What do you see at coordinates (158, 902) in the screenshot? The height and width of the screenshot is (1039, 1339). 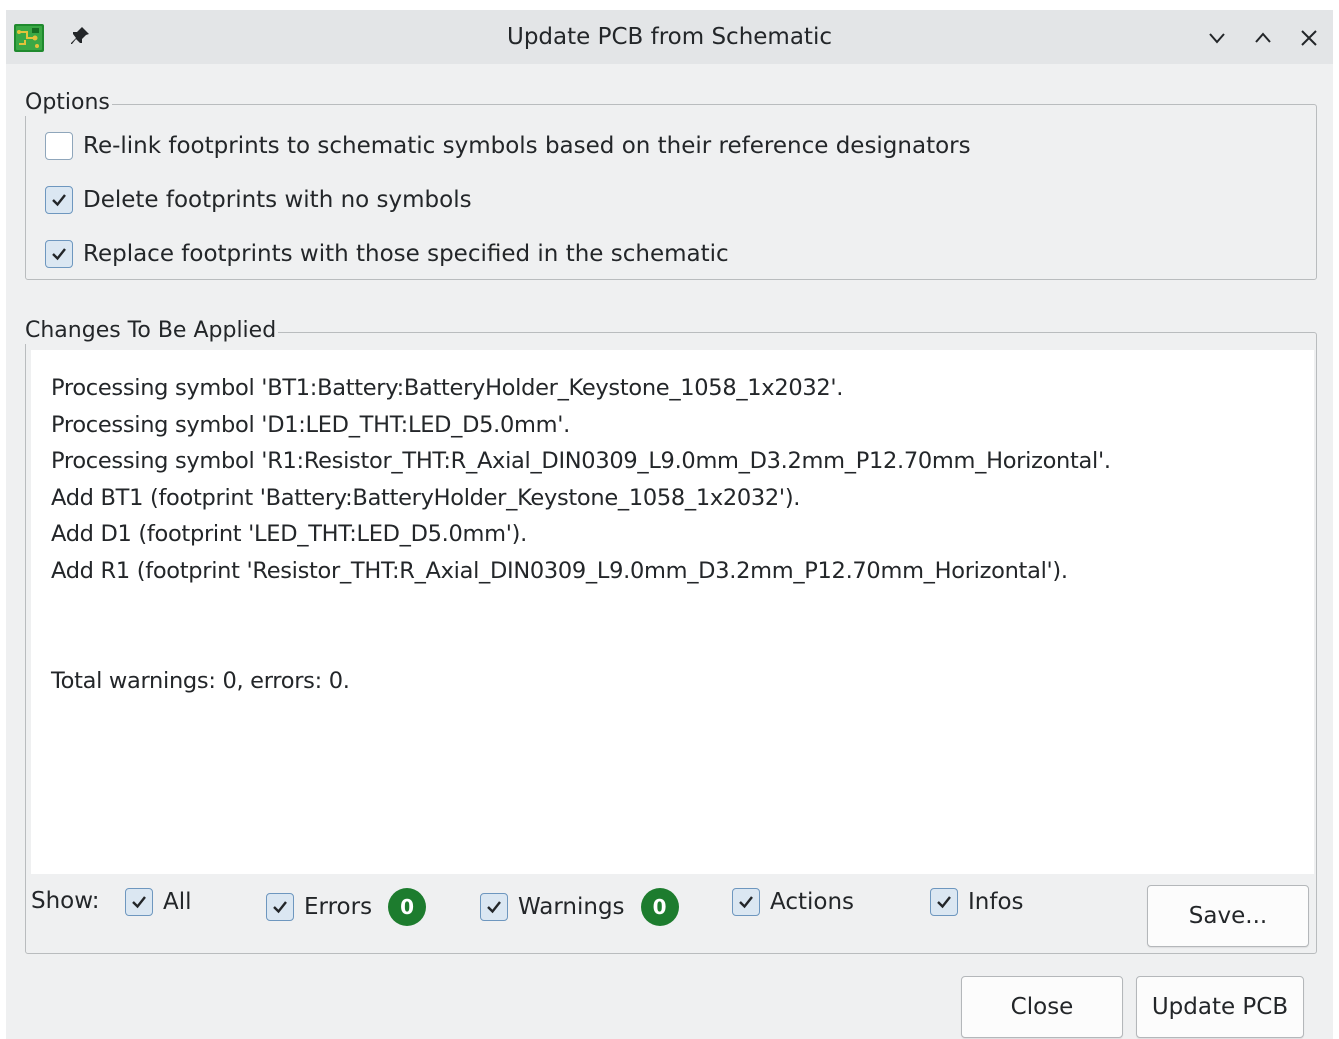 I see `filter-all: All` at bounding box center [158, 902].